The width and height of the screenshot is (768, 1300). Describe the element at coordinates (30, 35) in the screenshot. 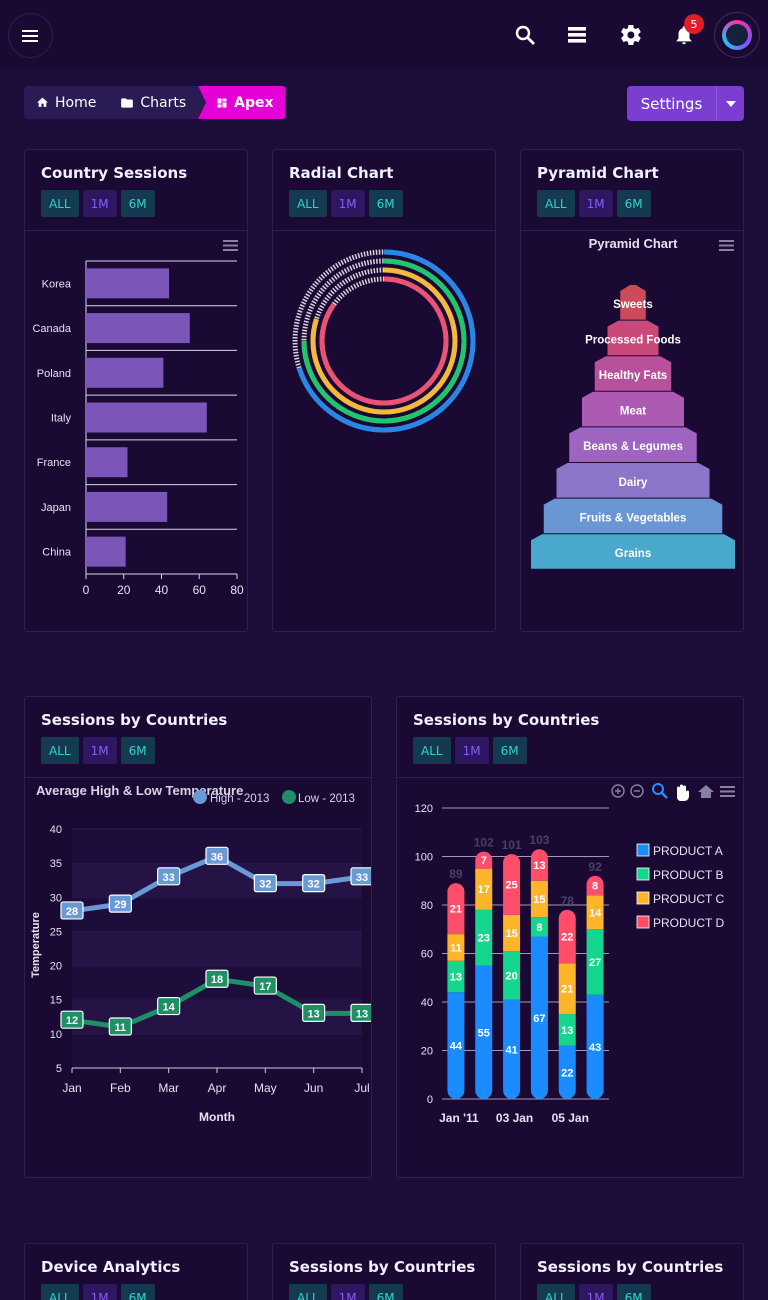

I see `hamburger-menu-button` at that location.